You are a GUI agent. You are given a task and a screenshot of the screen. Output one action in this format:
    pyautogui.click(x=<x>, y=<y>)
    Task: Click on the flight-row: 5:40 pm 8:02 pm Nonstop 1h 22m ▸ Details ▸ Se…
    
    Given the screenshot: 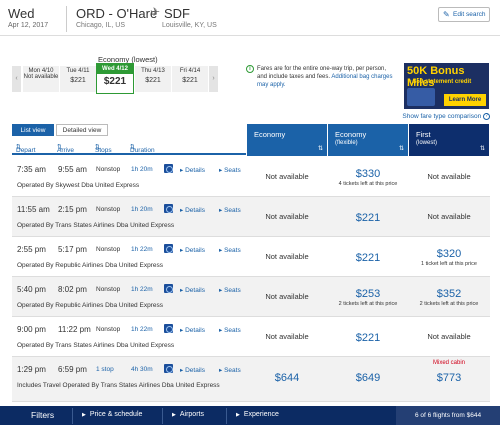 What is the action you would take?
    pyautogui.click(x=251, y=297)
    